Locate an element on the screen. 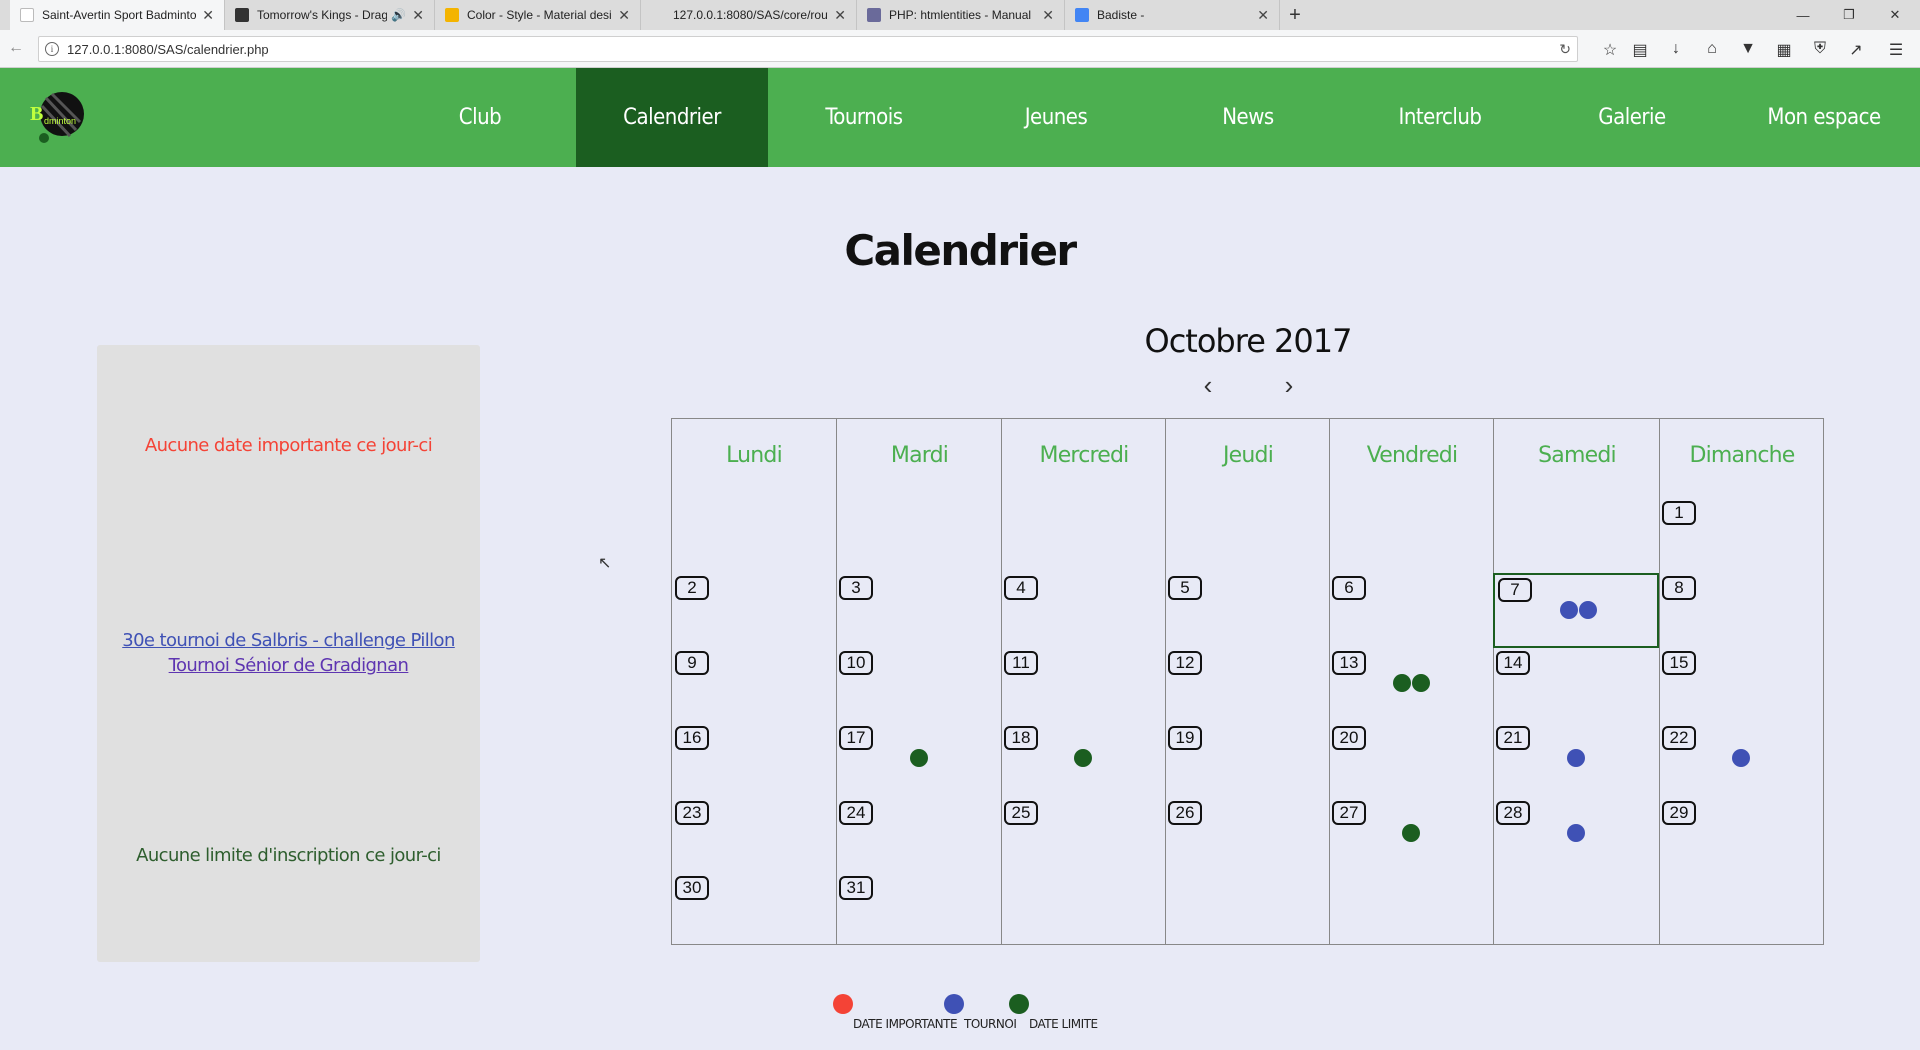 The width and height of the screenshot is (1920, 1050). calendar-day-cell: 22 is located at coordinates (1741, 760).